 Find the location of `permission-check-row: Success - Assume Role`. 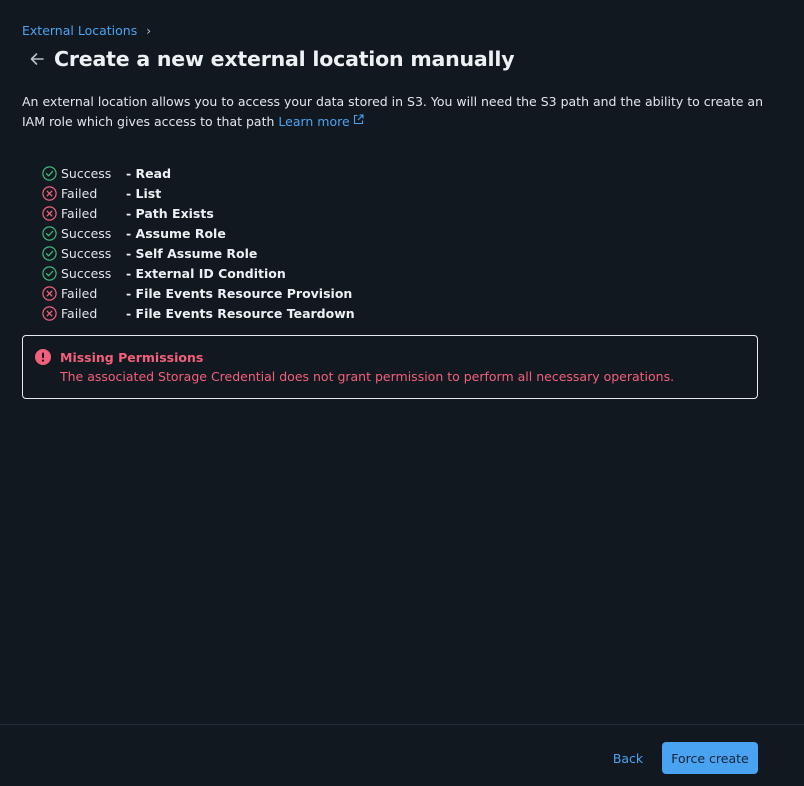

permission-check-row: Success - Assume Role is located at coordinates (198, 233).